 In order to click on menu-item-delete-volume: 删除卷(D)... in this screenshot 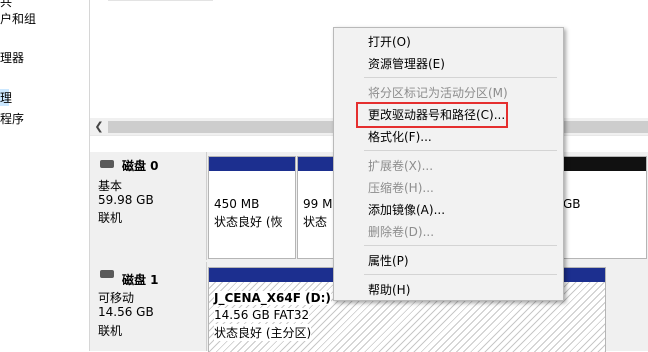, I will do `click(401, 232)`.